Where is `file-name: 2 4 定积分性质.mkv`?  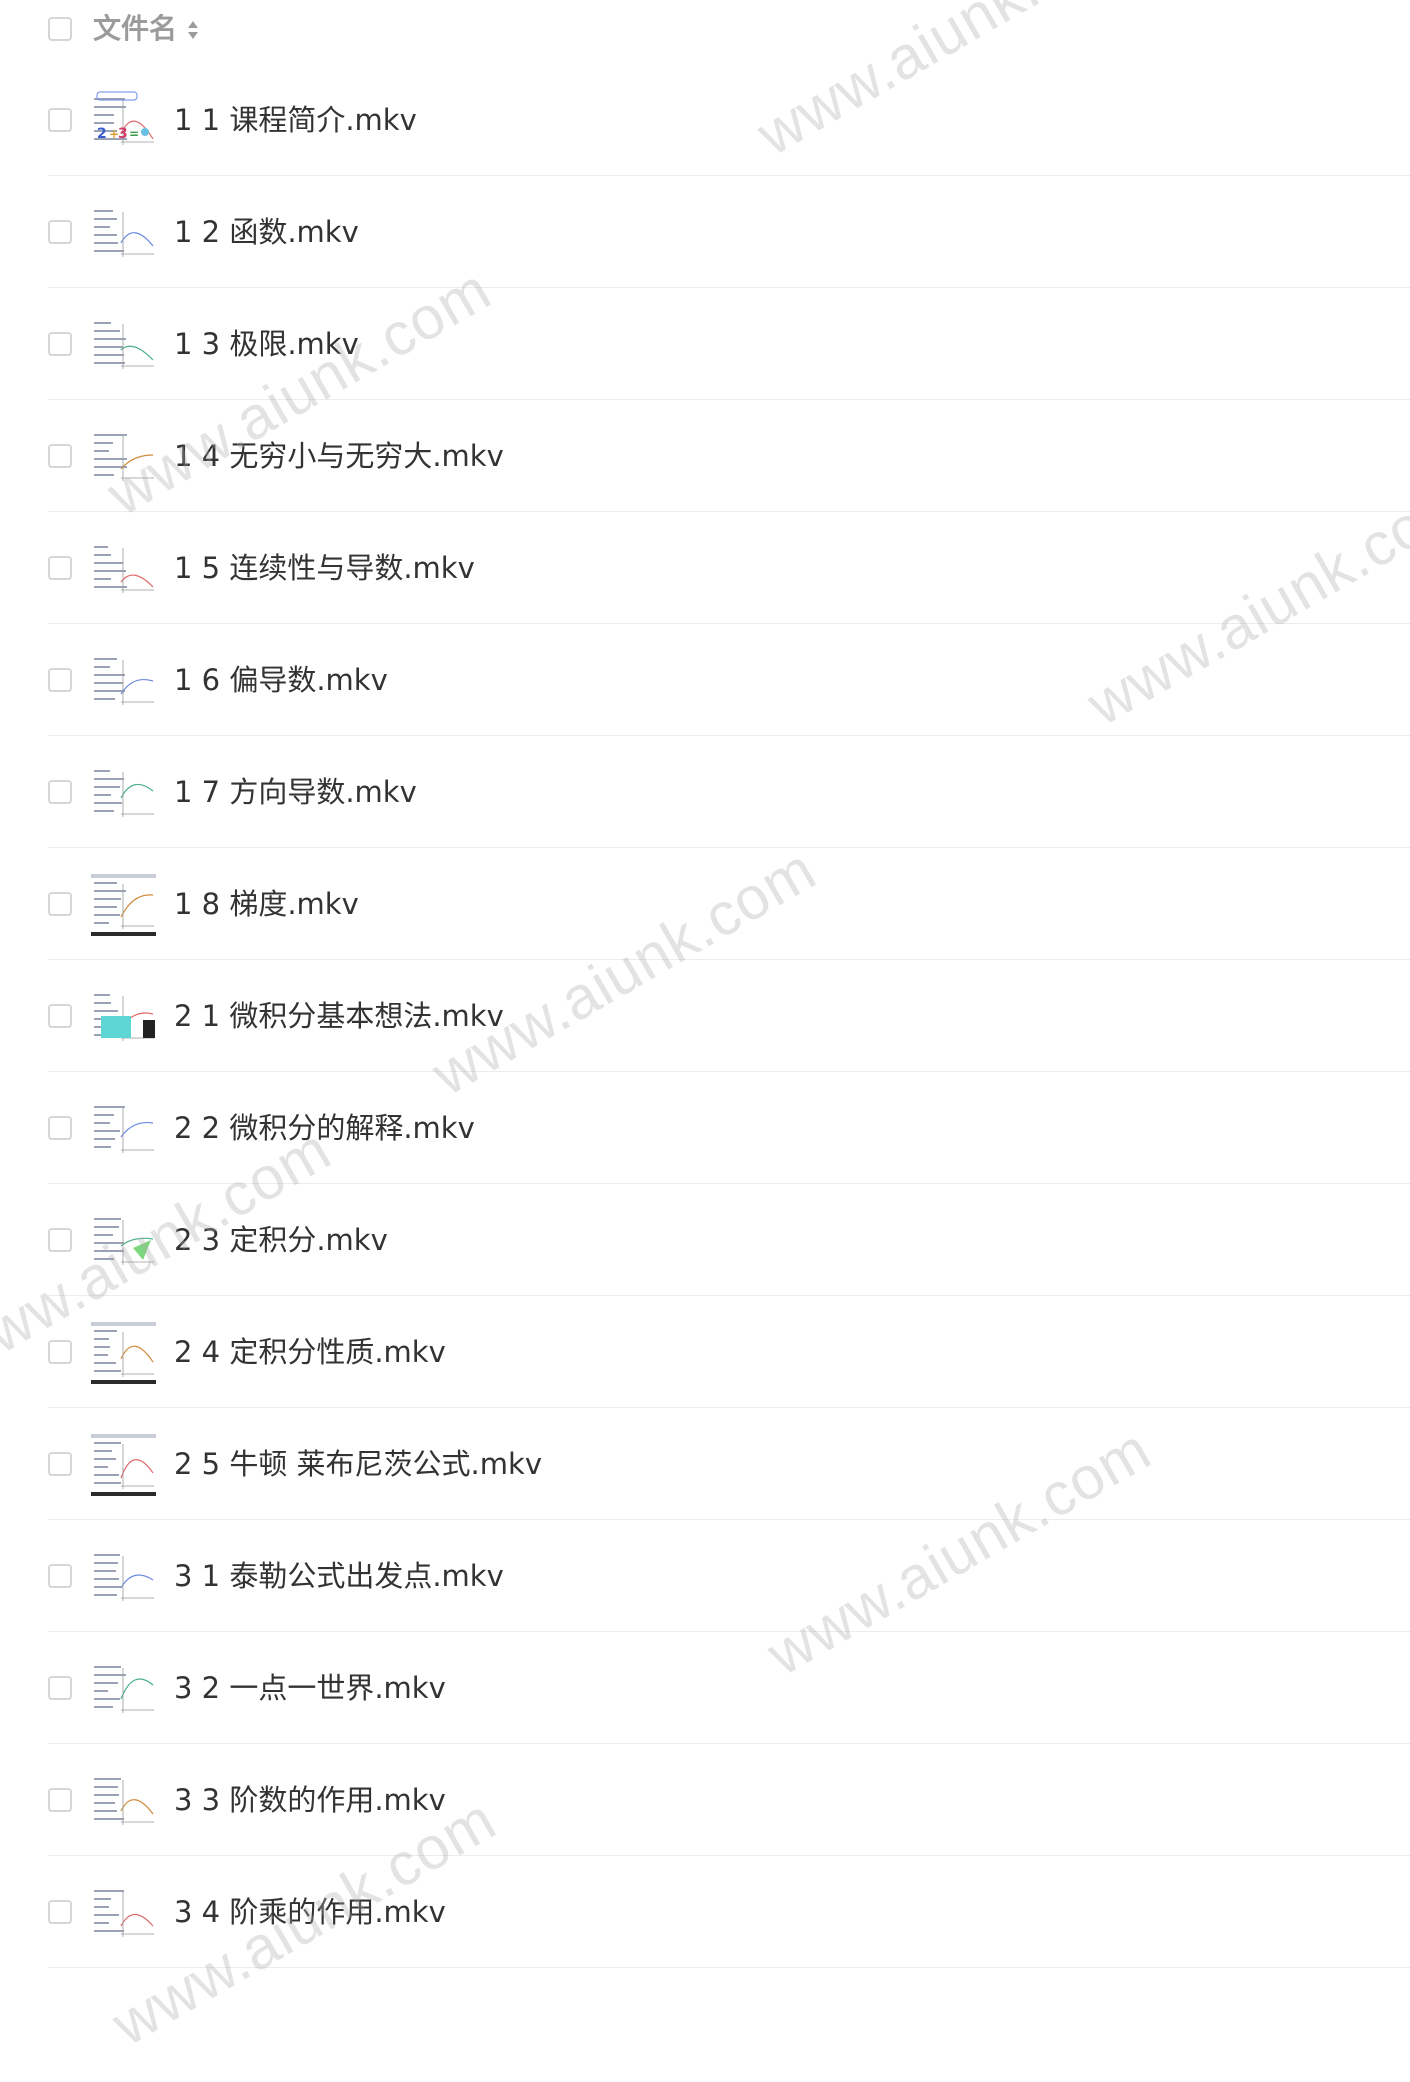
file-name: 2 4 定积分性质.mkv is located at coordinates (310, 1352).